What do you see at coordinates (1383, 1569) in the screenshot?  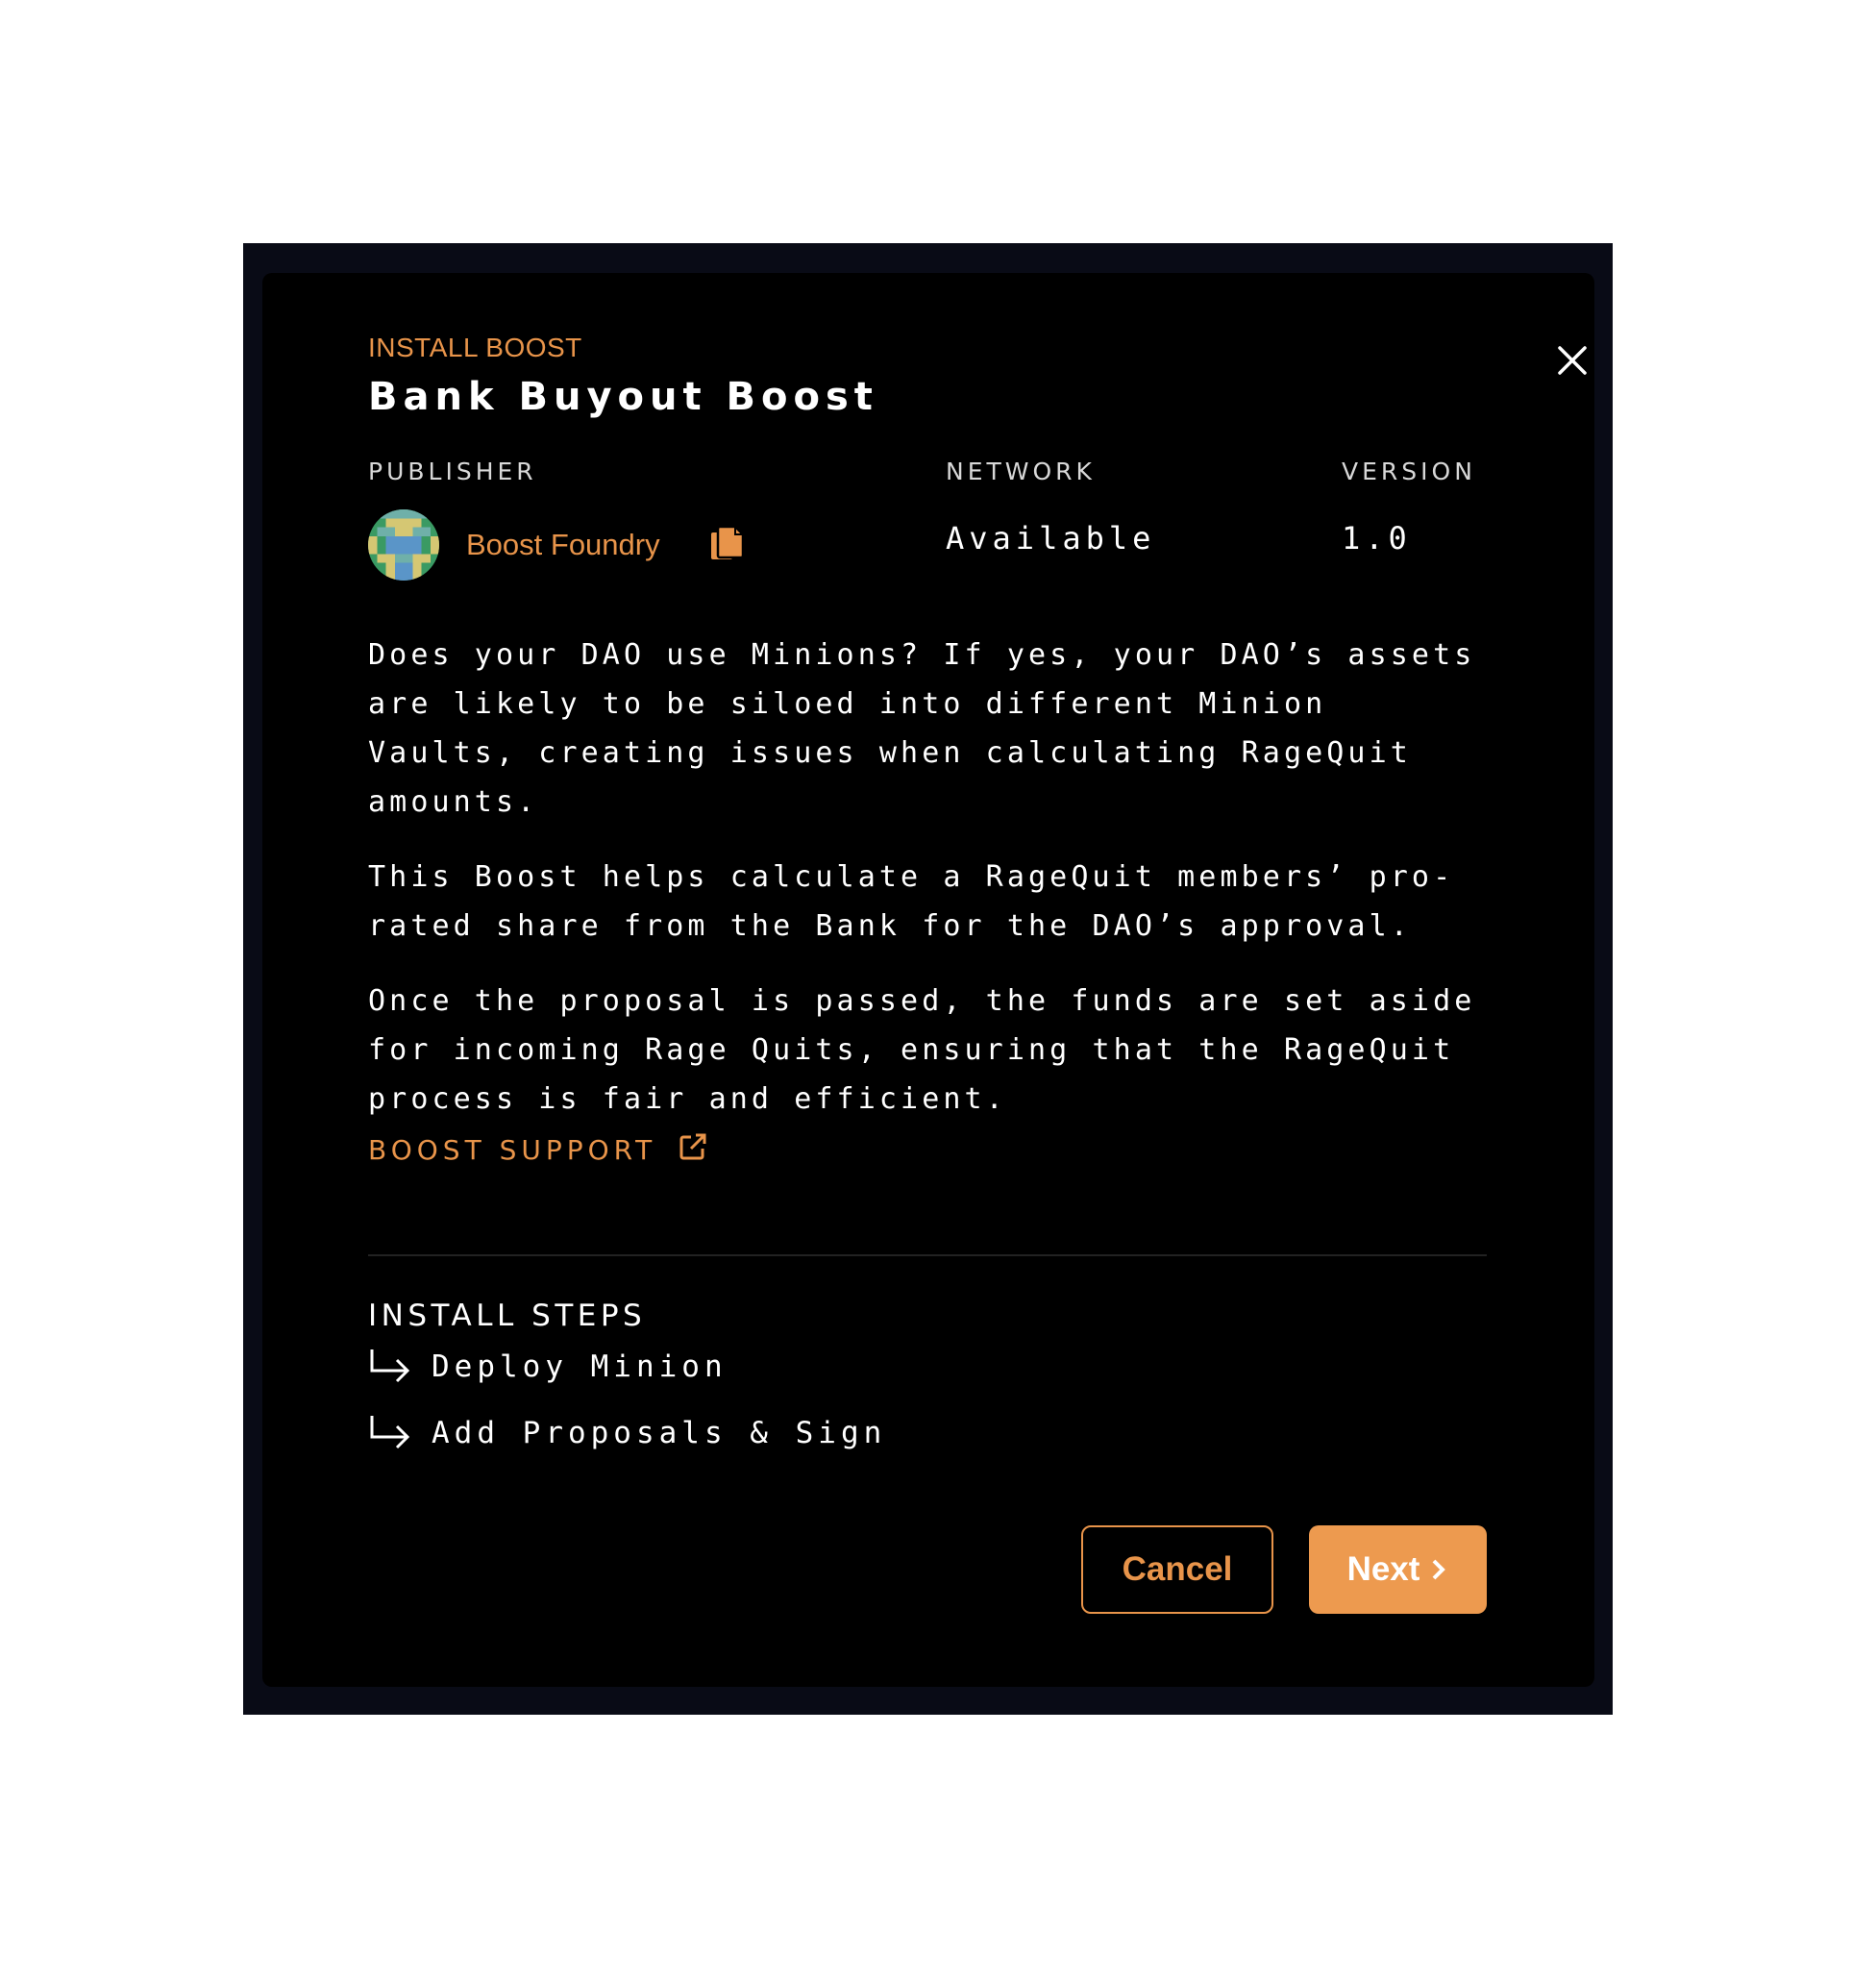 I see `next-button-label: Next` at bounding box center [1383, 1569].